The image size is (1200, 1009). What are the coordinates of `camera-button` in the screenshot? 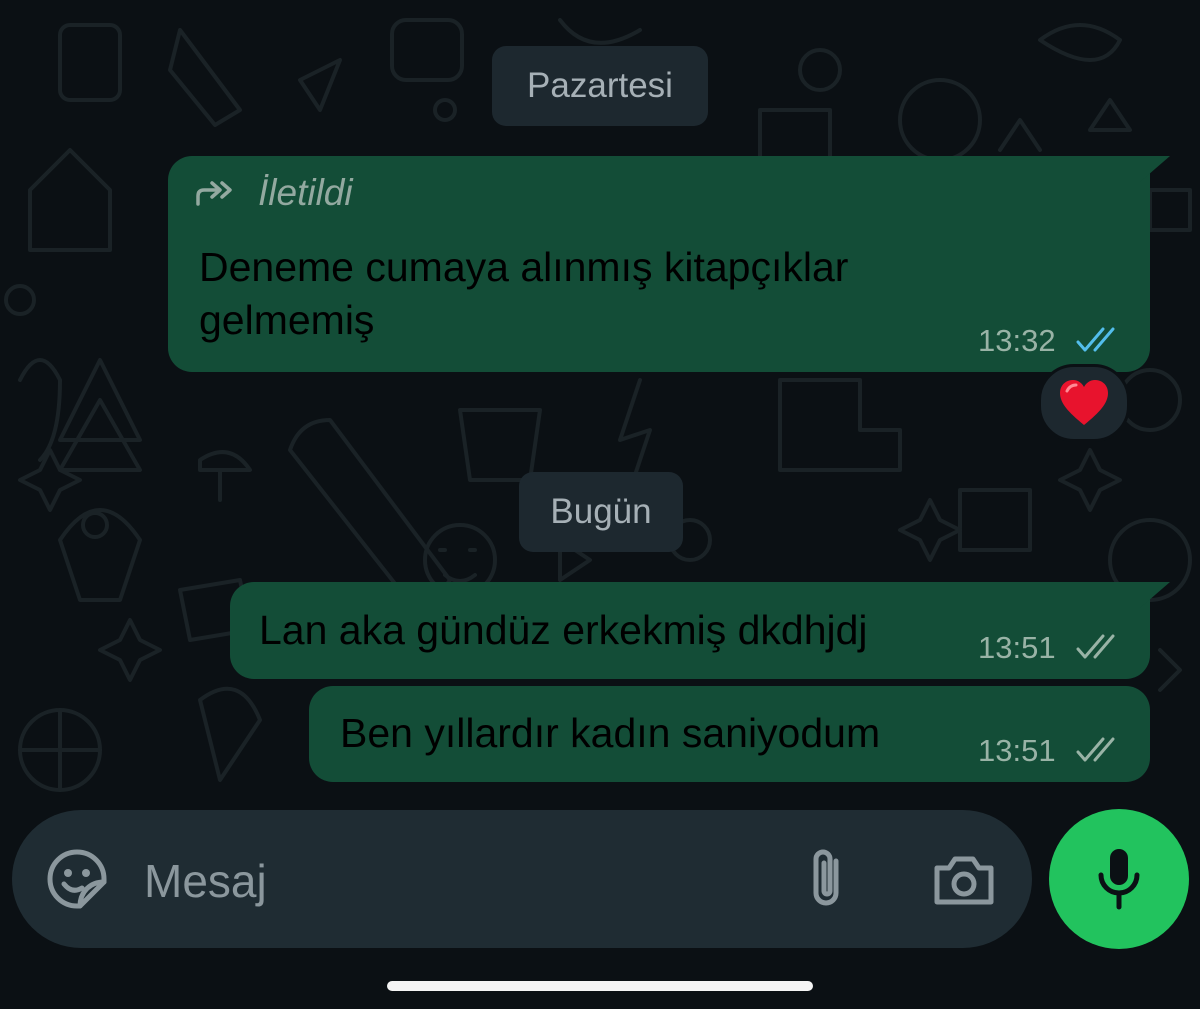 It's located at (964, 880).